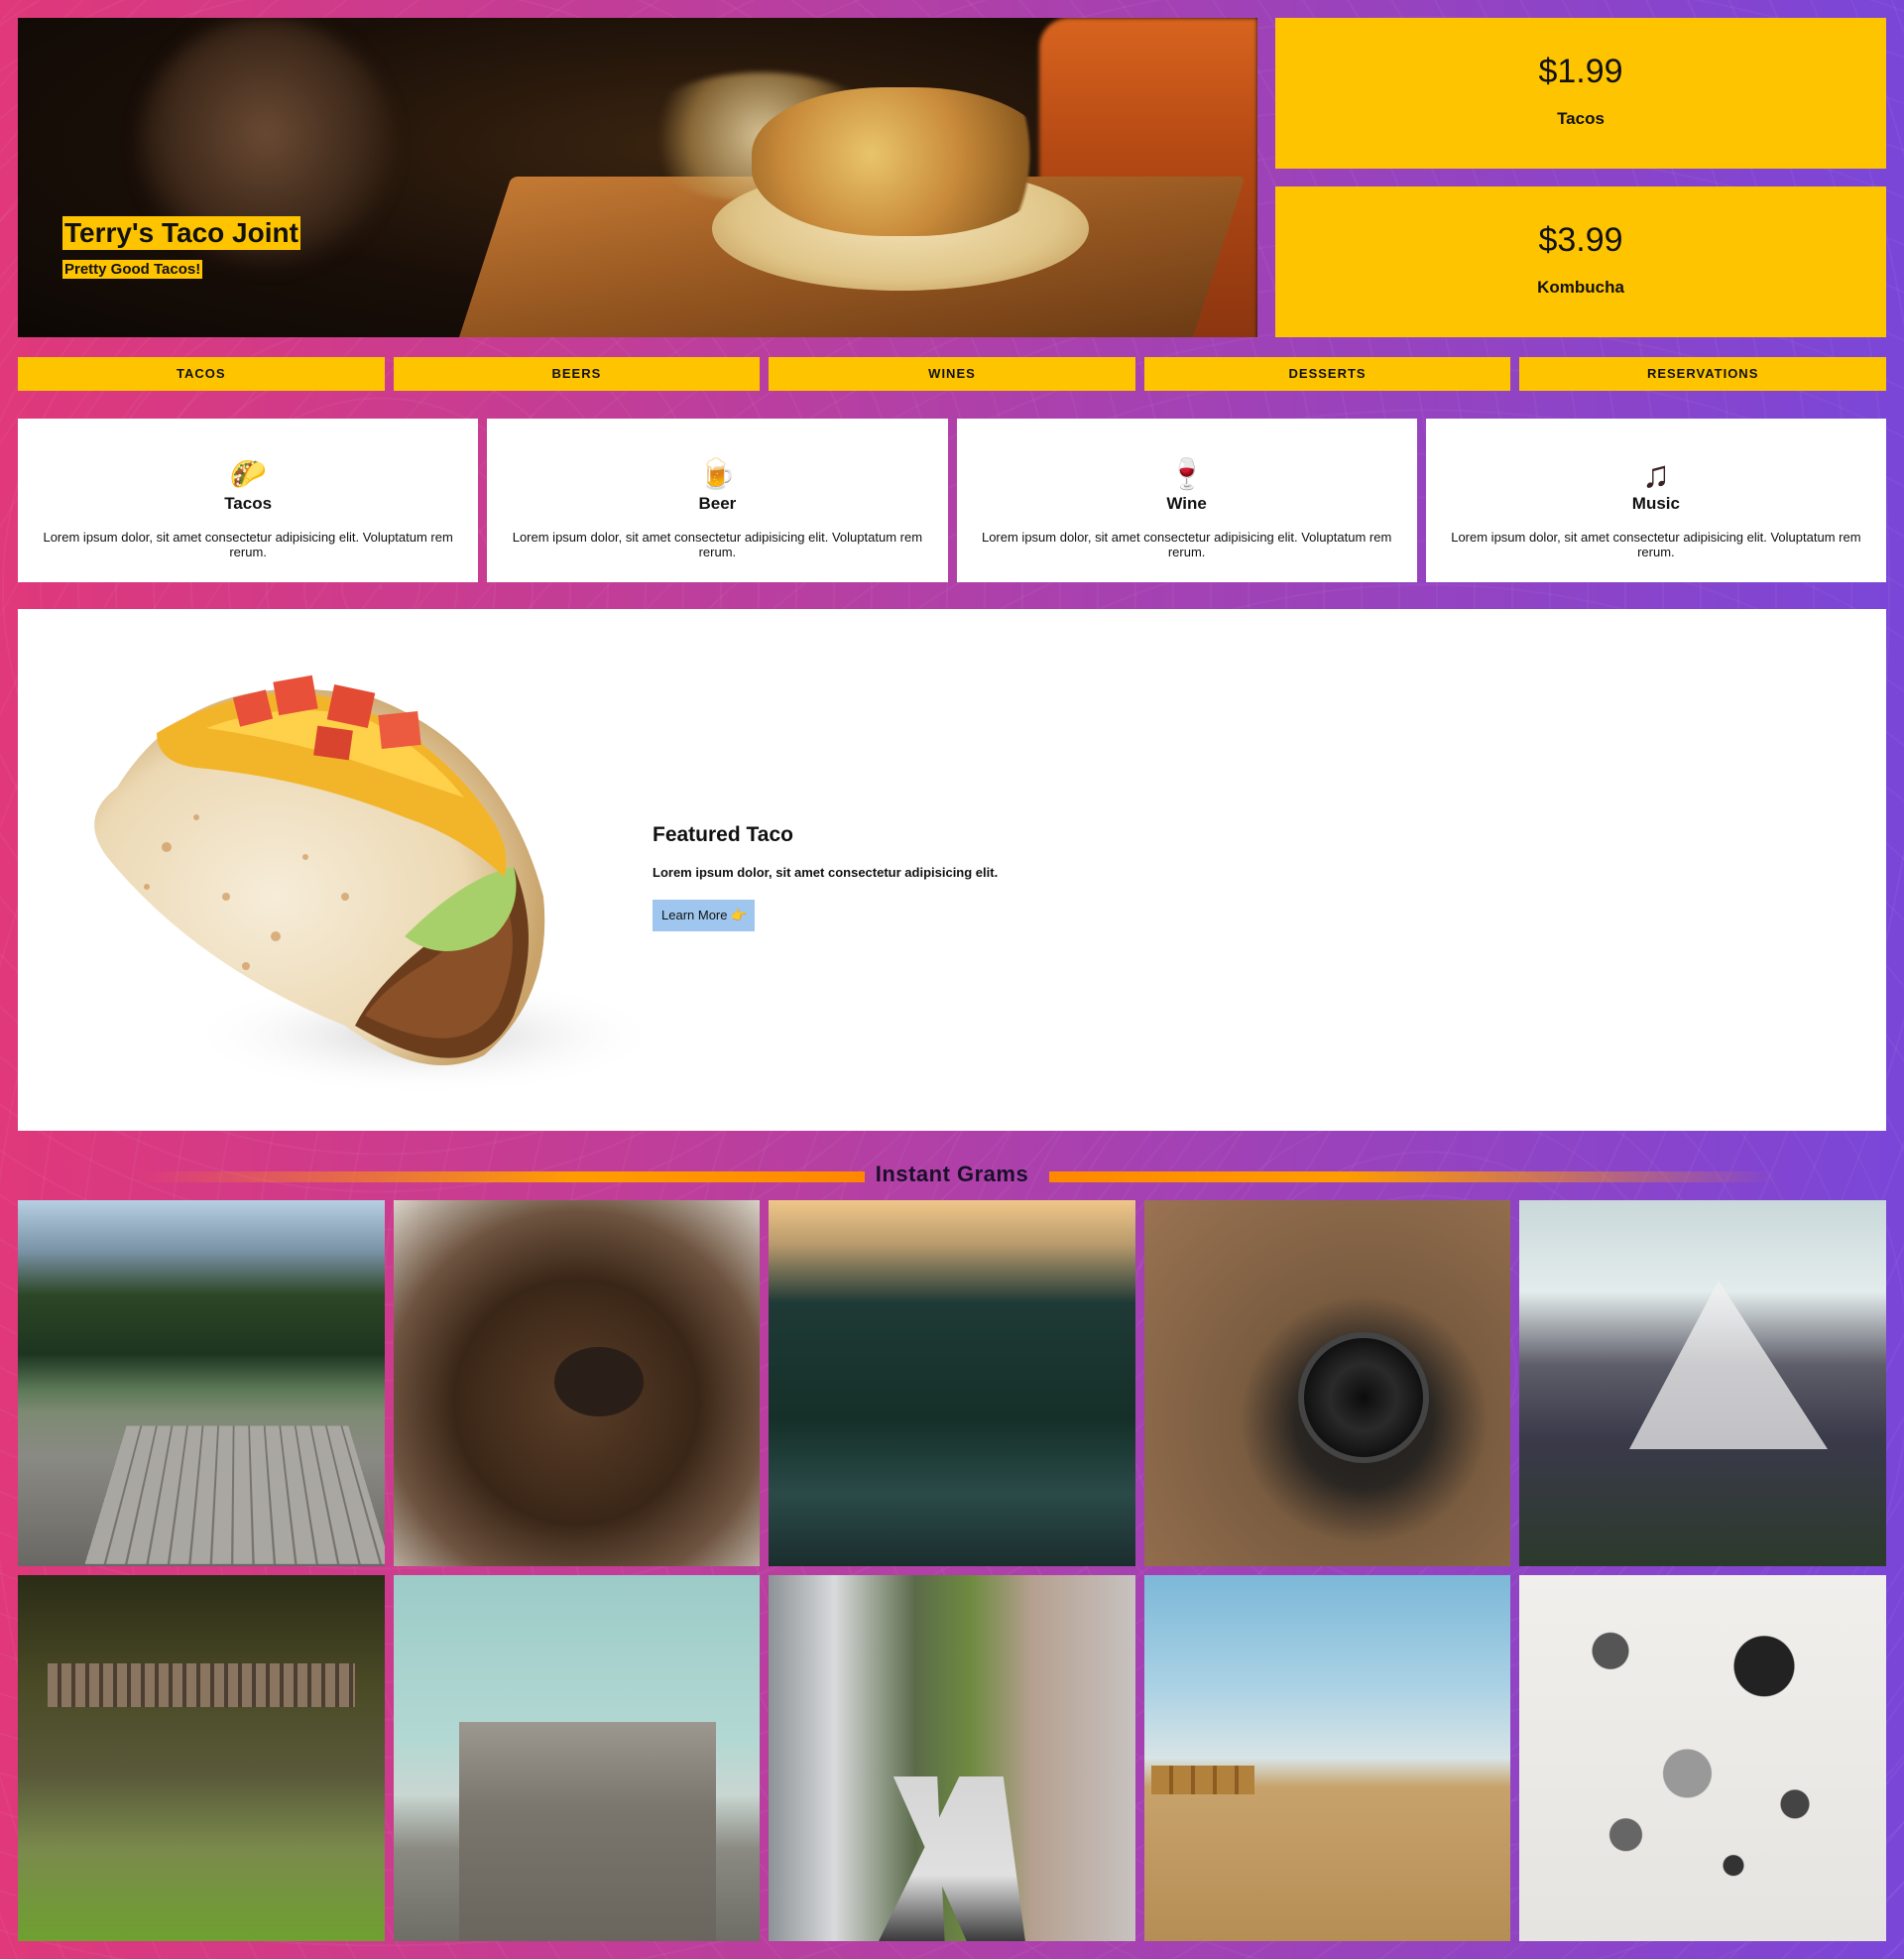 The width and height of the screenshot is (1904, 1959). What do you see at coordinates (1655, 503) in the screenshot?
I see `feature-title: Music` at bounding box center [1655, 503].